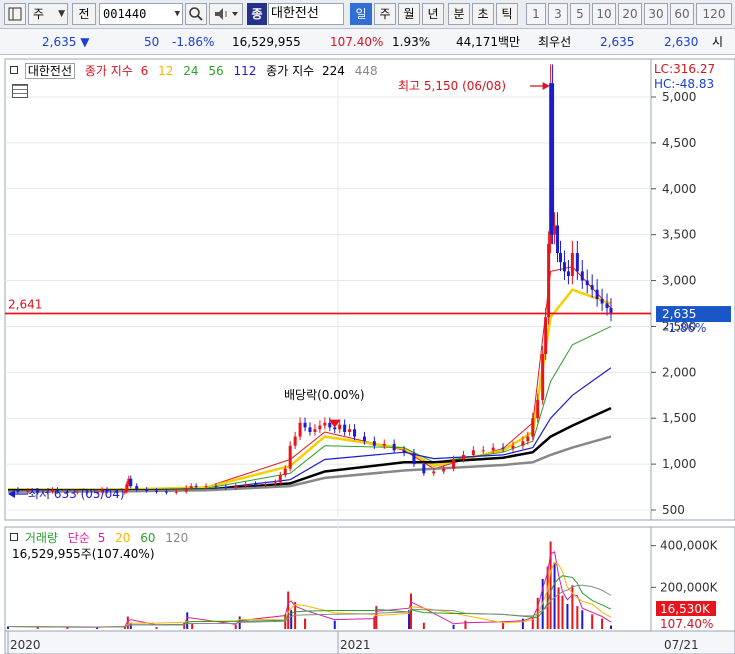  Describe the element at coordinates (257, 14) in the screenshot. I see `name-prefix-badge: 종` at that location.